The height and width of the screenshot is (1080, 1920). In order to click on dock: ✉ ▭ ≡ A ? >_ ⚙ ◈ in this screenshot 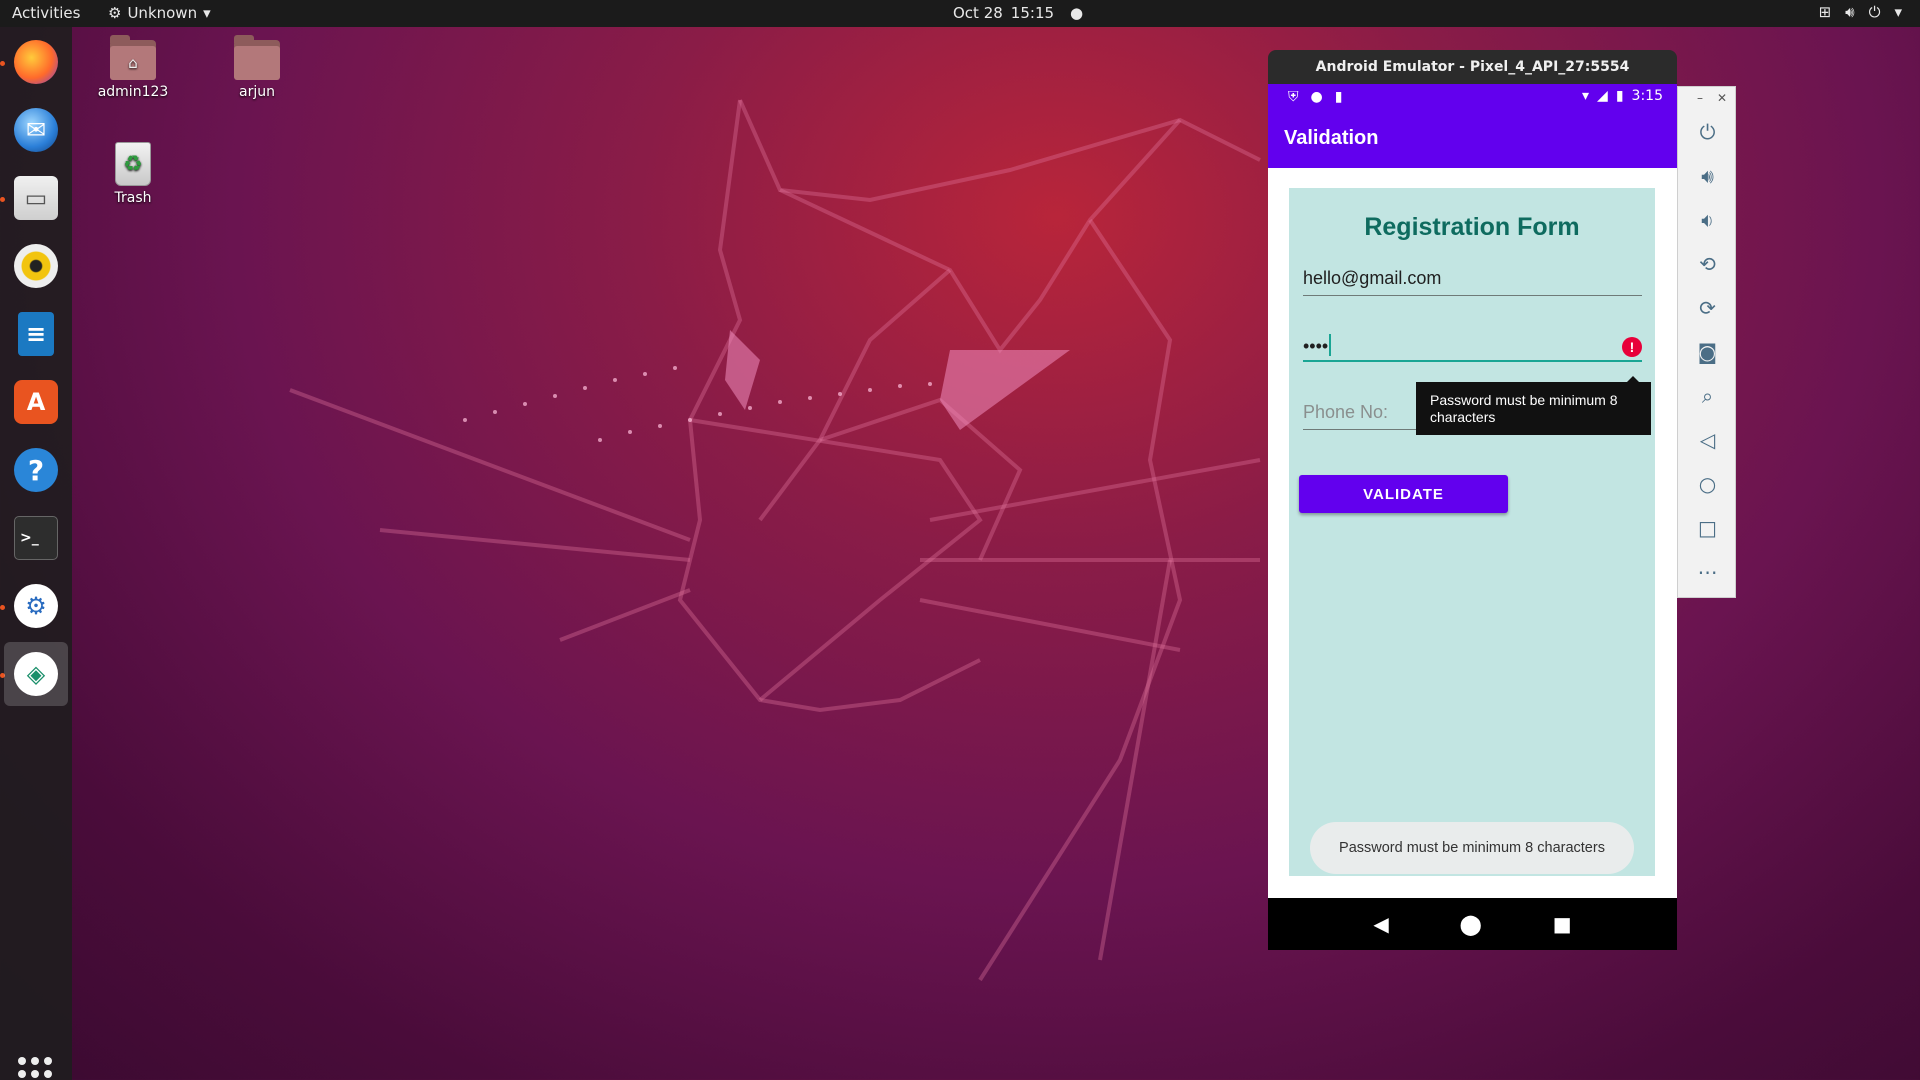, I will do `click(36, 553)`.